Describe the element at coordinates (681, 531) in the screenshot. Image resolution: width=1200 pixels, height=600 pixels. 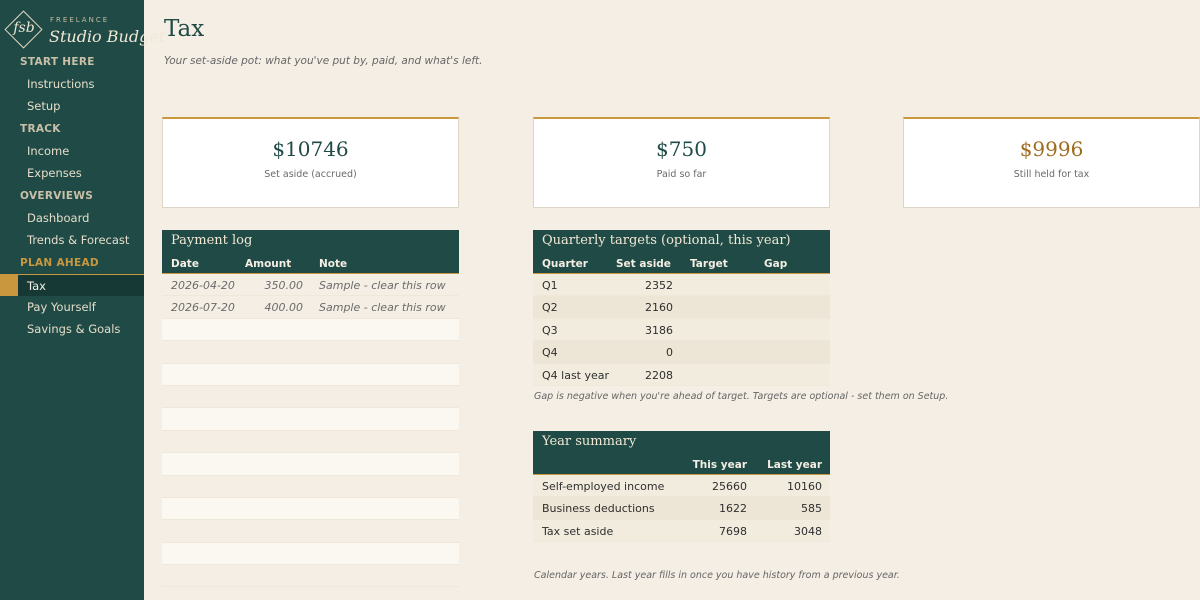
I see `table-row: Tax set aside 7698 3048` at that location.